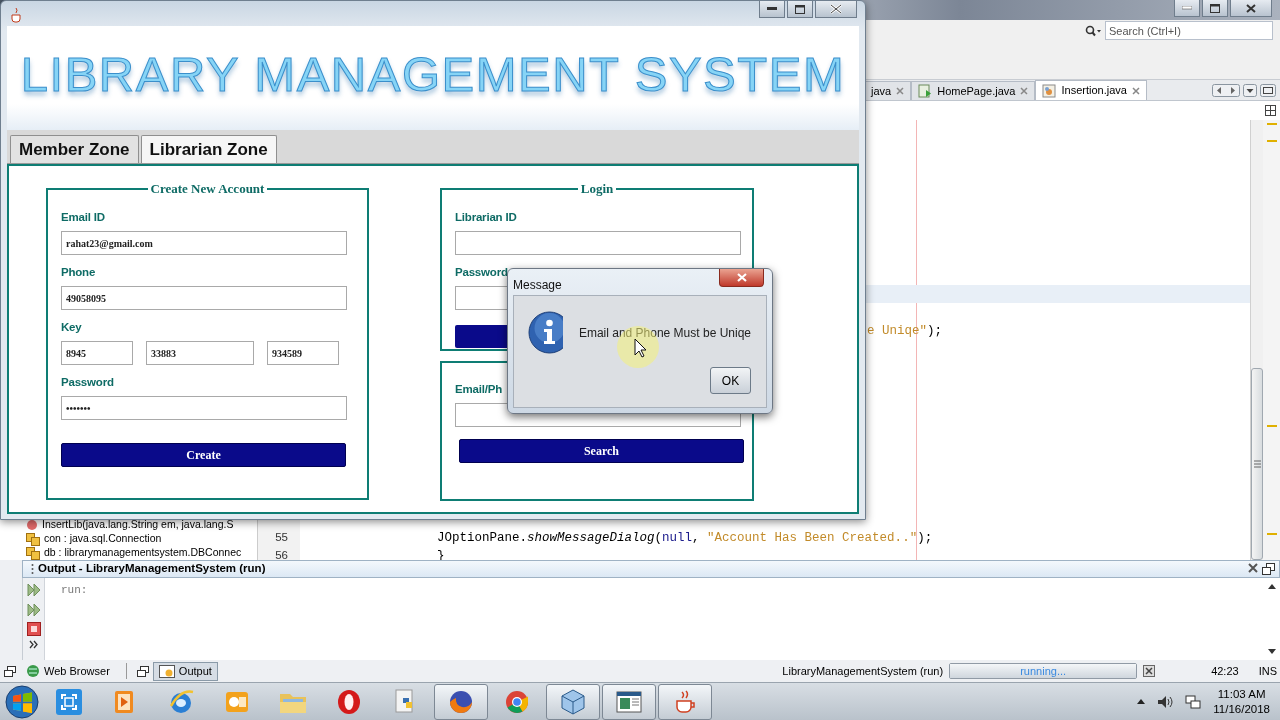 The image size is (1280, 720). I want to click on navigator-item: InsertLib(java.lang.String em, java.lang.S, so click(141, 525).